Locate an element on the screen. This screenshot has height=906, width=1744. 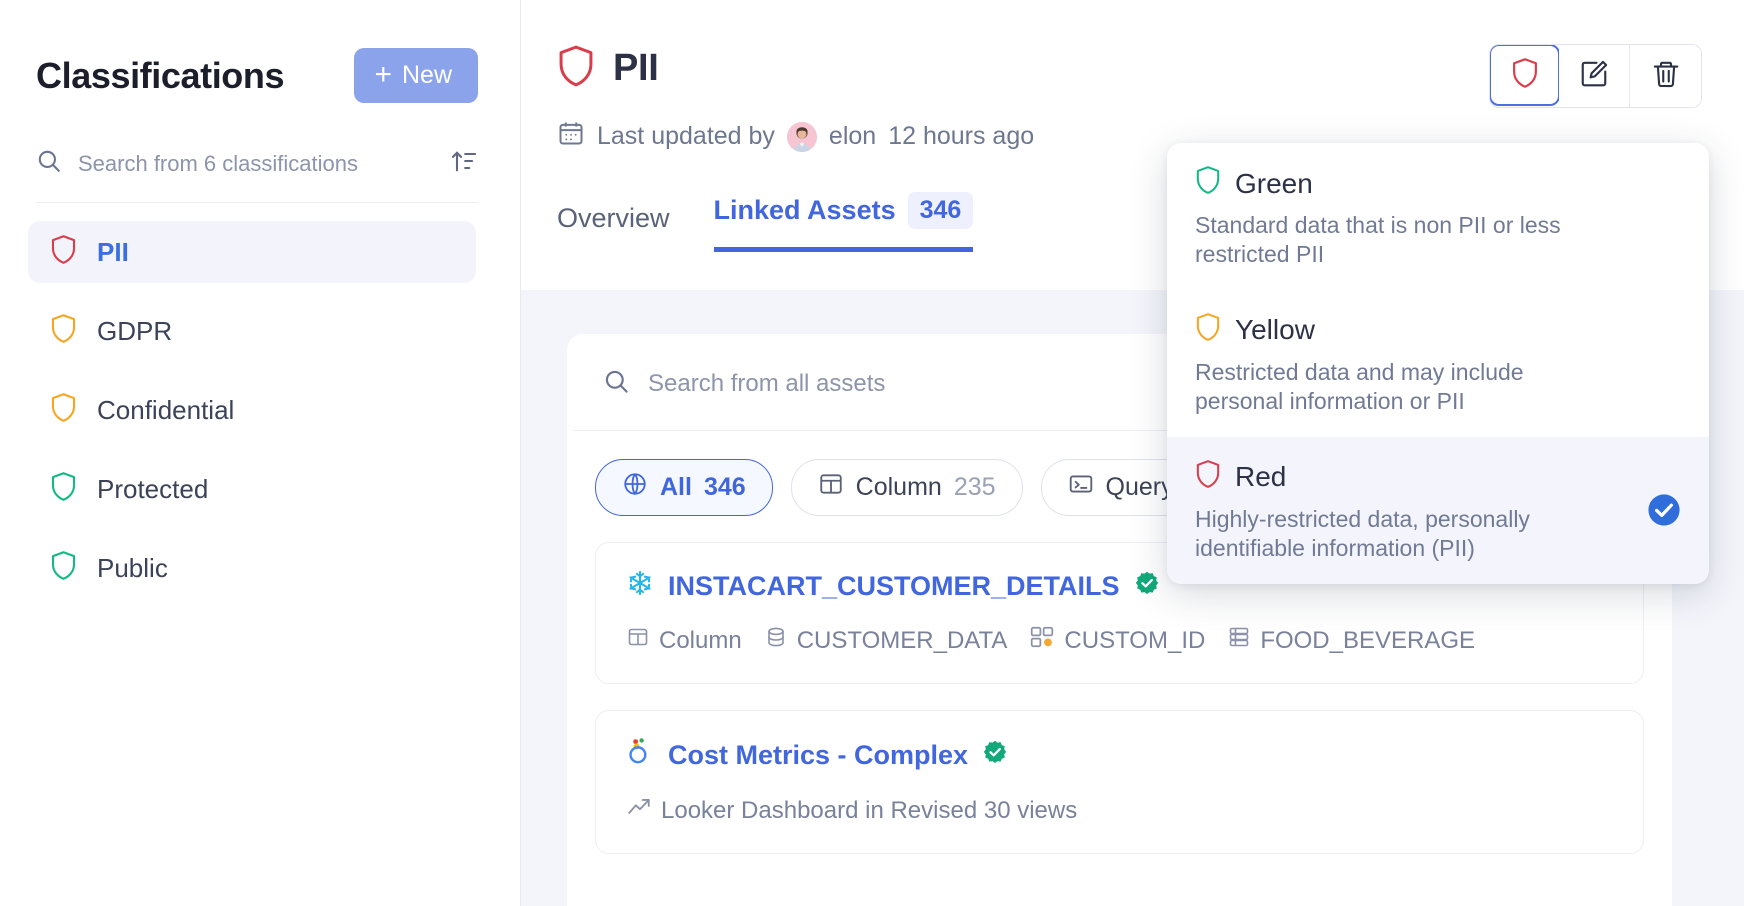
asset-name: Cost Metrics - Complex is located at coordinates (818, 755).